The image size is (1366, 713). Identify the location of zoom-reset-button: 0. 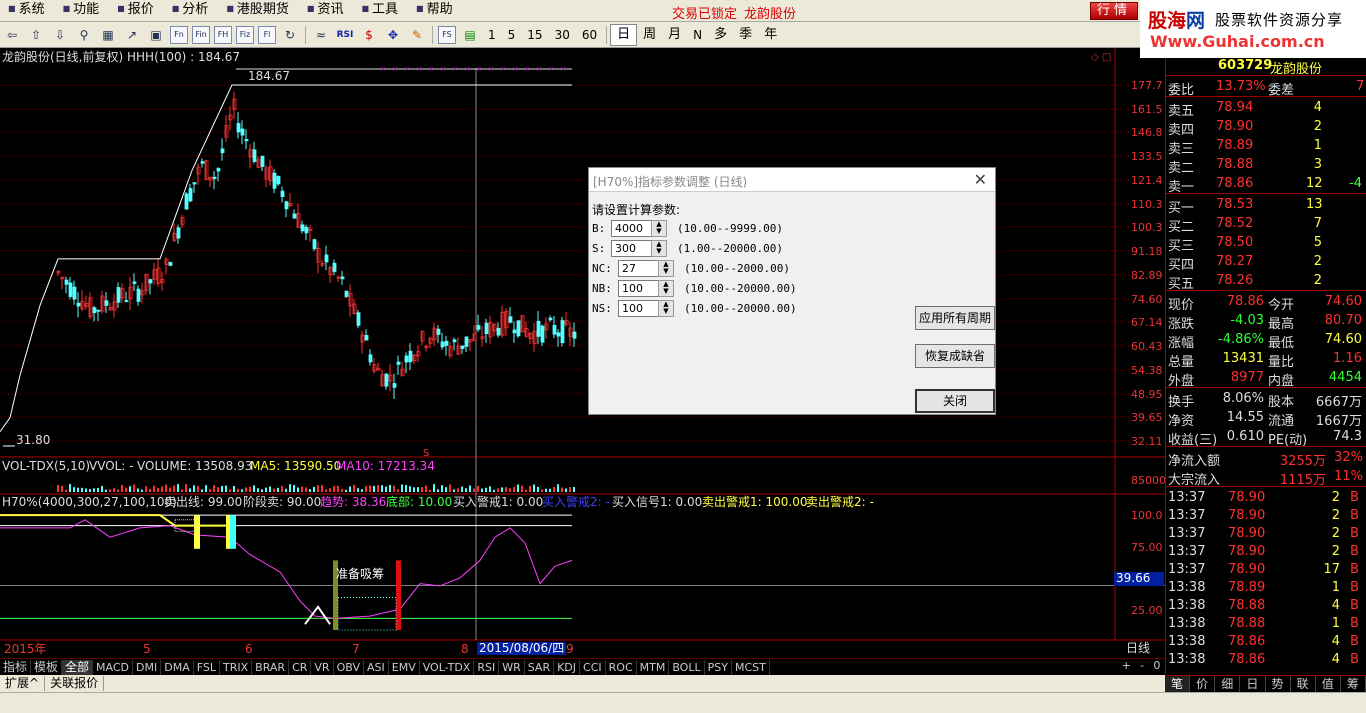
(1156, 666).